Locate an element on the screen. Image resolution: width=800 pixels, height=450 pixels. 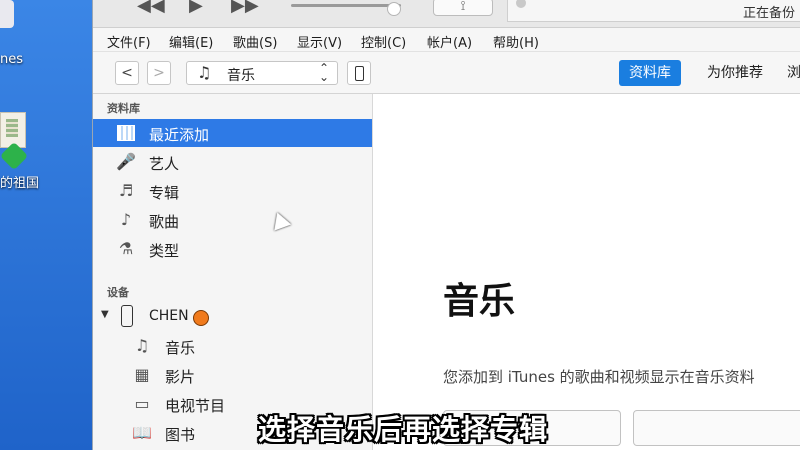
library-section-title: 资料库 is located at coordinates (123, 108).